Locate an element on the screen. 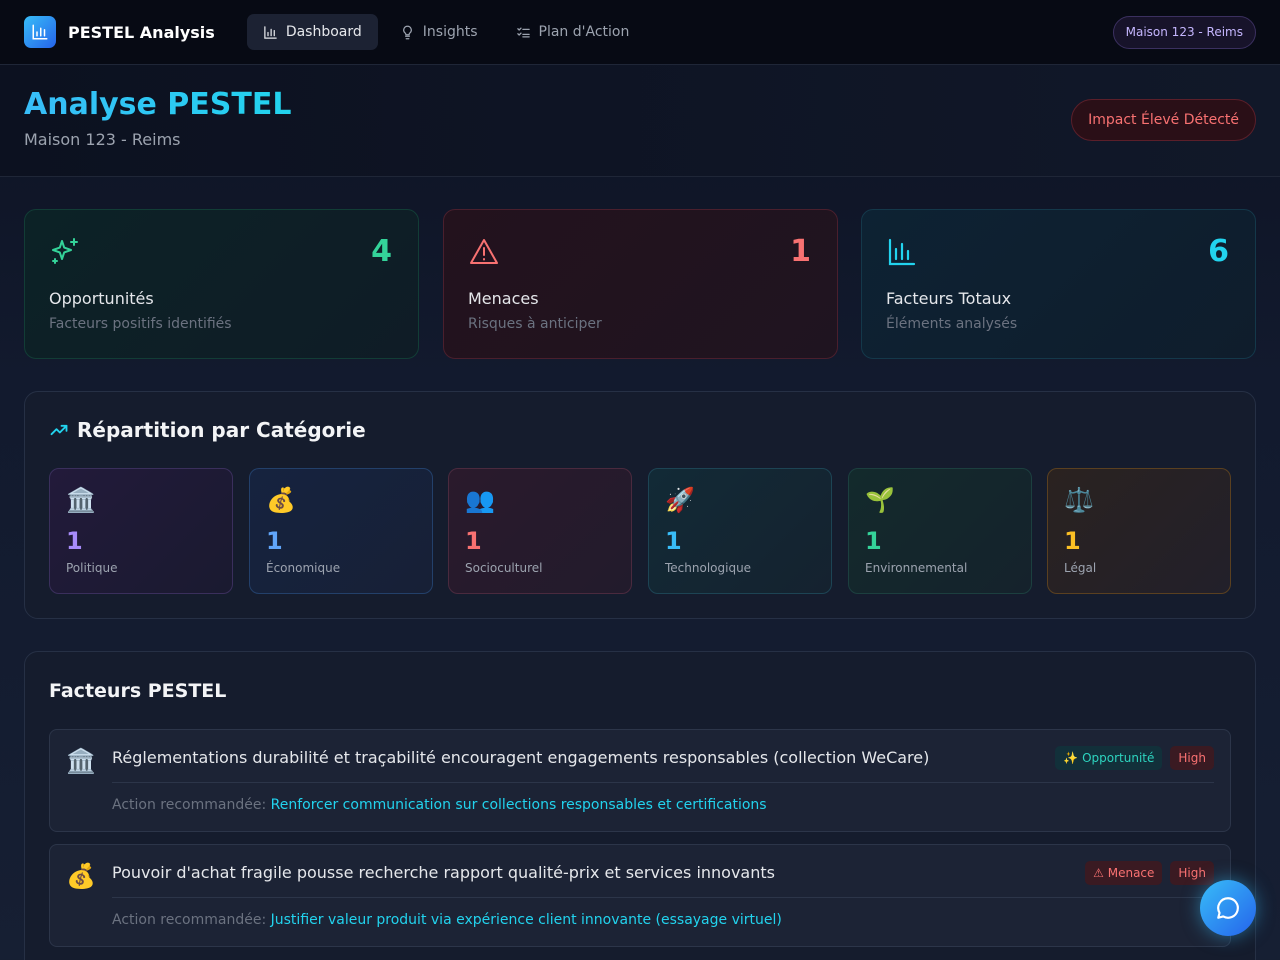 The height and width of the screenshot is (960, 1280). lightbulb-icon is located at coordinates (407, 32).